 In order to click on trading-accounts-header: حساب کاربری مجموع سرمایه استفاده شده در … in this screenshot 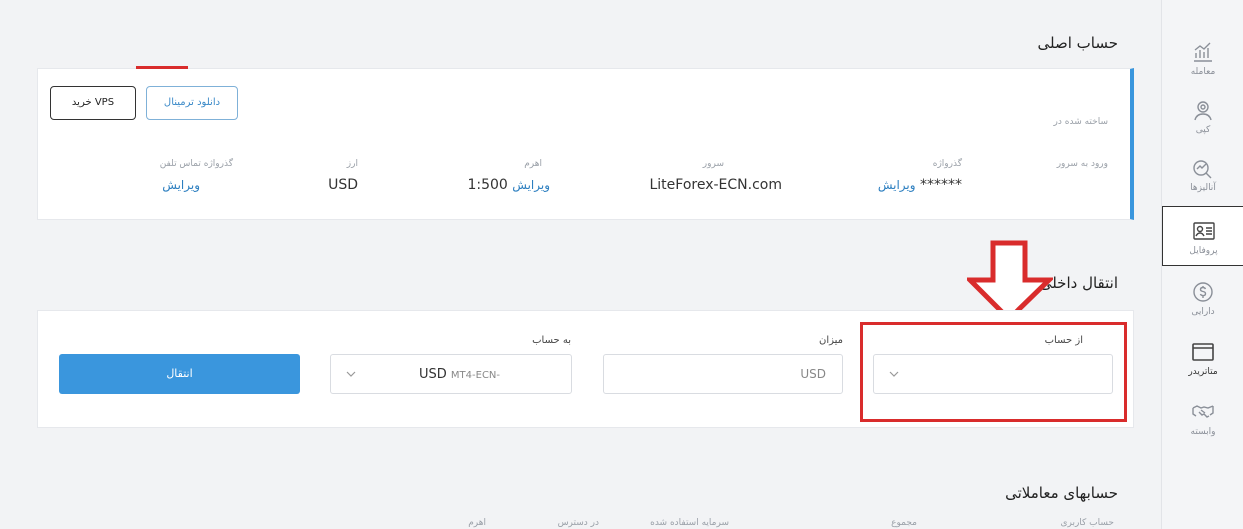, I will do `click(585, 523)`.